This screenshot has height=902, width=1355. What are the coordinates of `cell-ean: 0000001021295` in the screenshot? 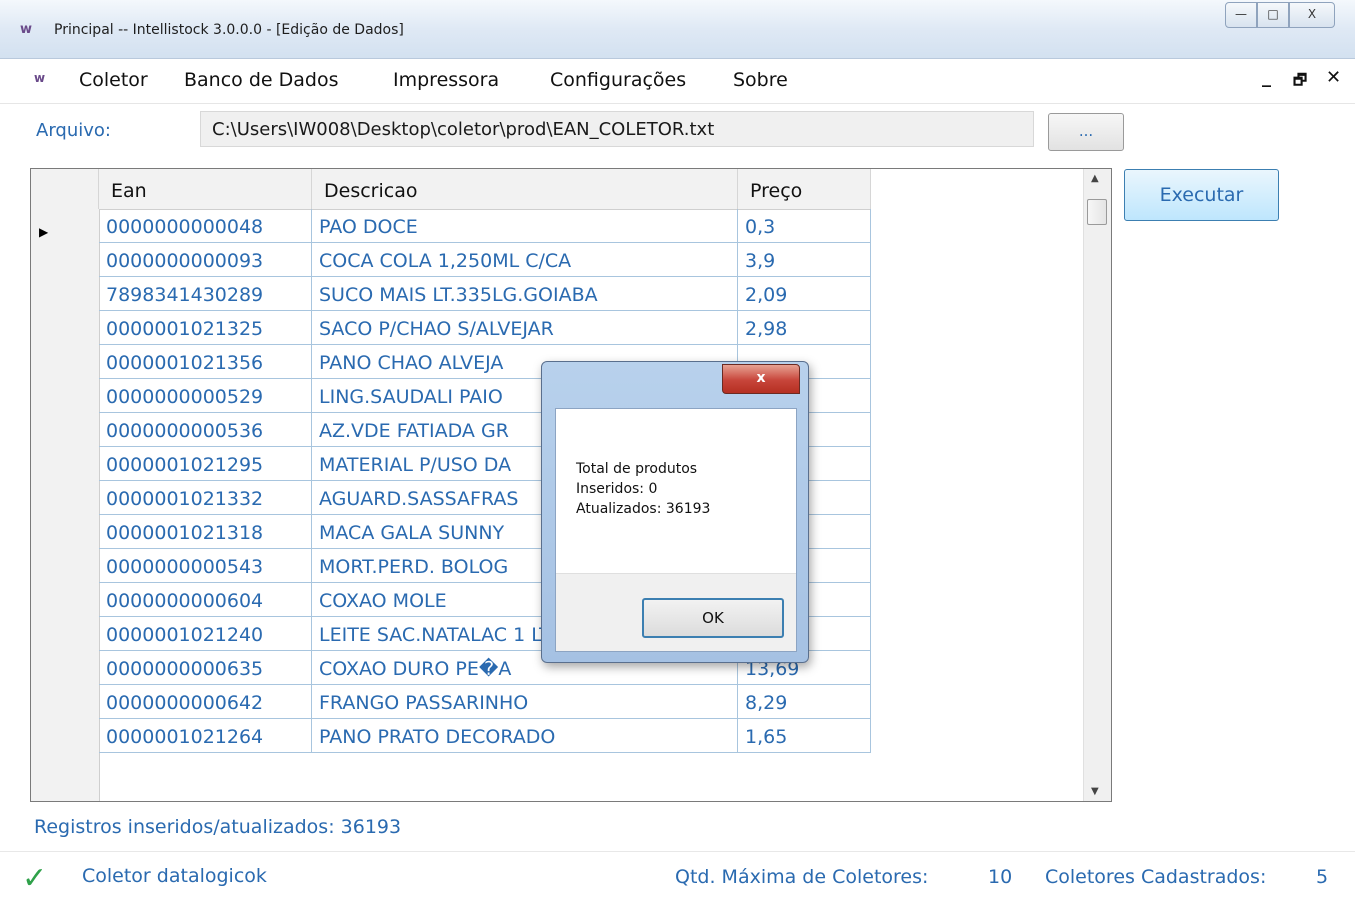 It's located at (205, 464).